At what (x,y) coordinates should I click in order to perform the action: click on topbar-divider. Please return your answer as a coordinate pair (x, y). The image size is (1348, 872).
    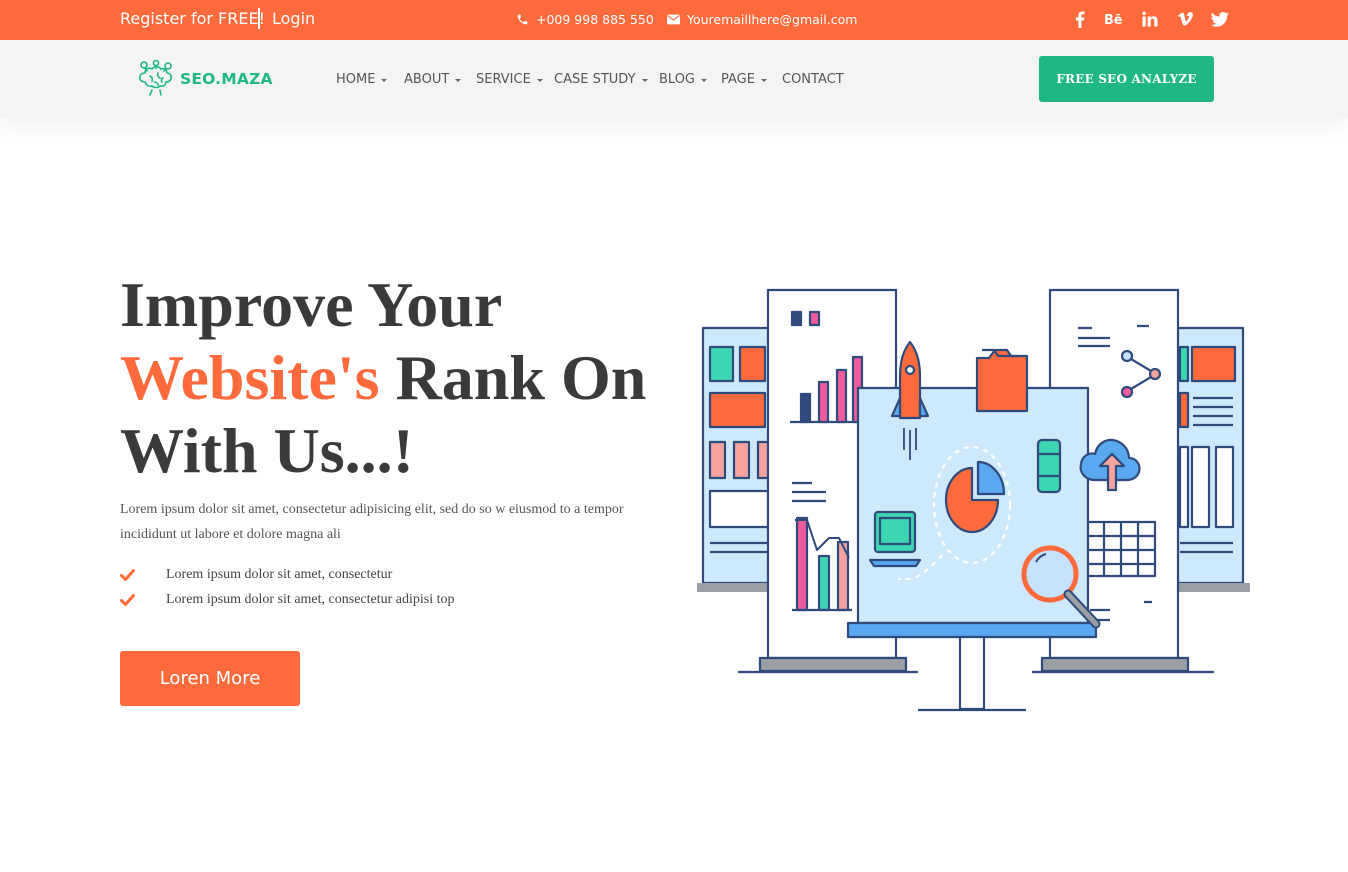
    Looking at the image, I should click on (259, 18).